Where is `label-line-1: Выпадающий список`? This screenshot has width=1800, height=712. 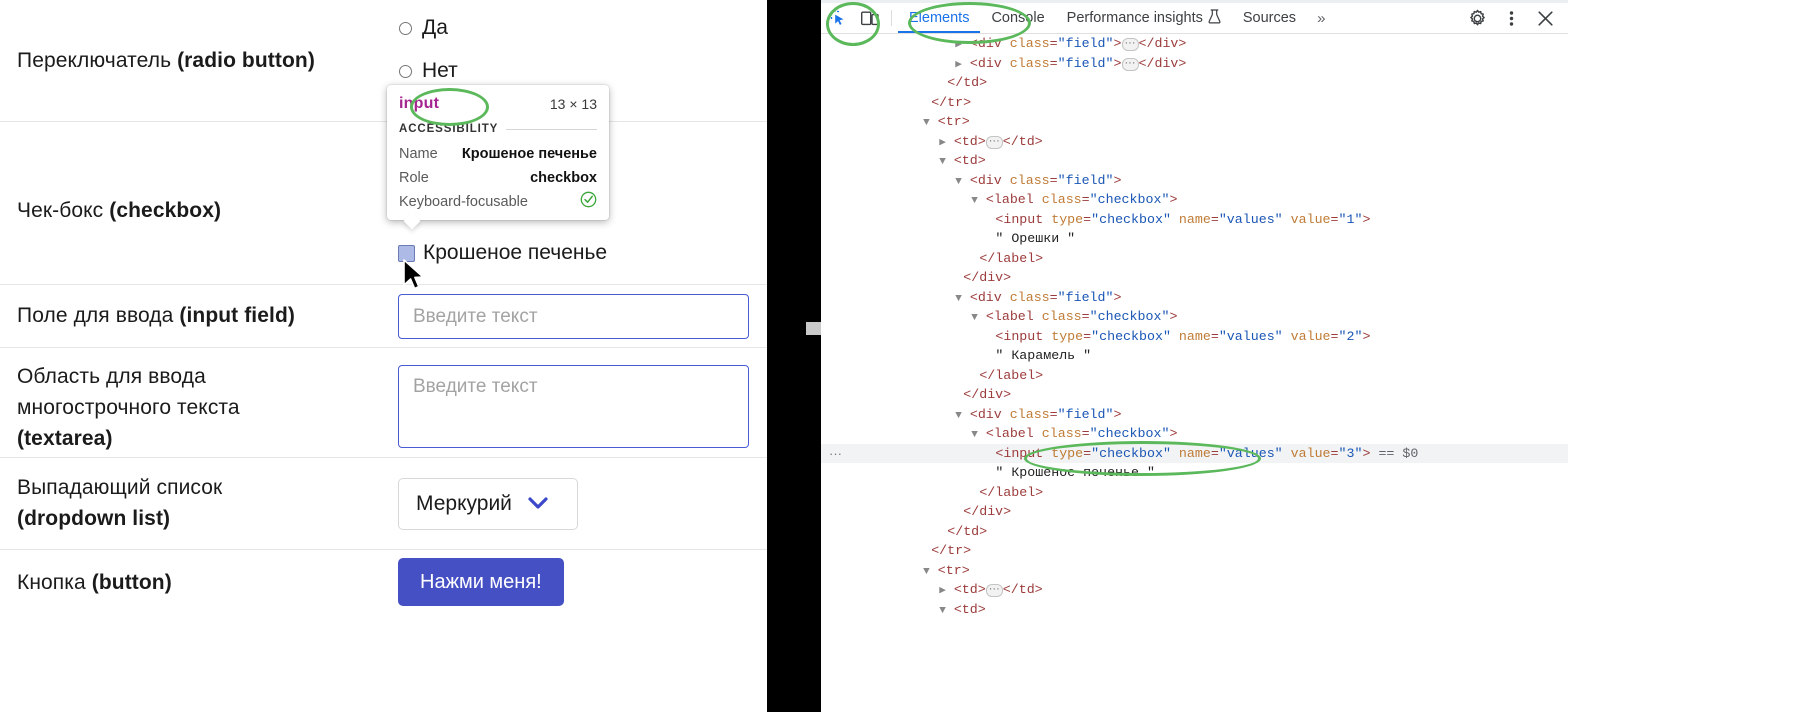 label-line-1: Выпадающий список is located at coordinates (120, 487).